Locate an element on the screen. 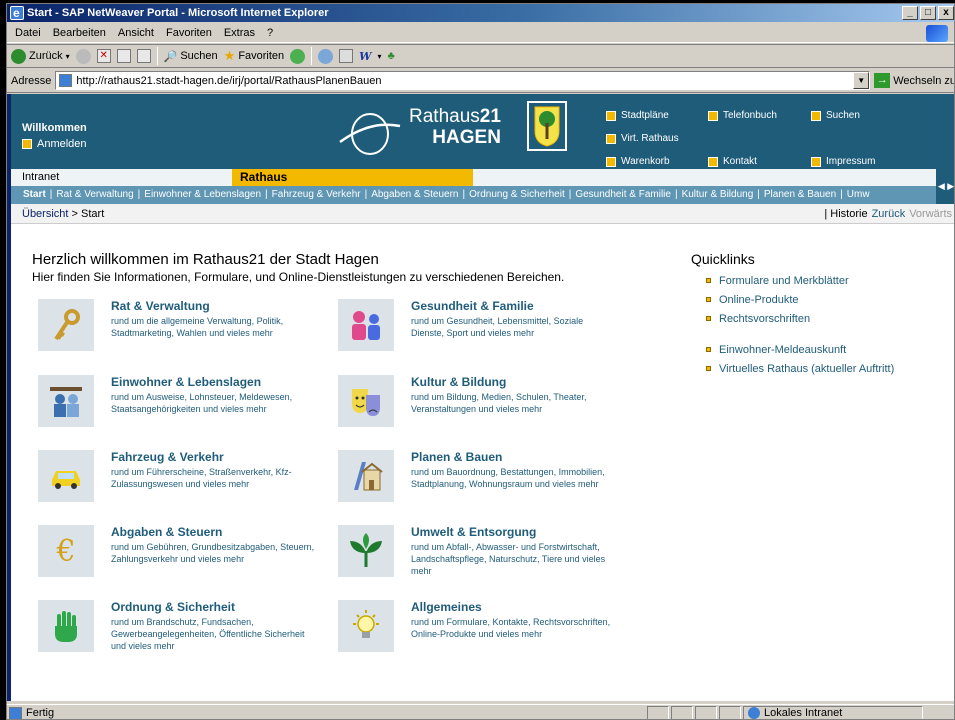 Image resolution: width=955 pixels, height=720 pixels. subnav-item: Planen & Bauen is located at coordinates (800, 194).